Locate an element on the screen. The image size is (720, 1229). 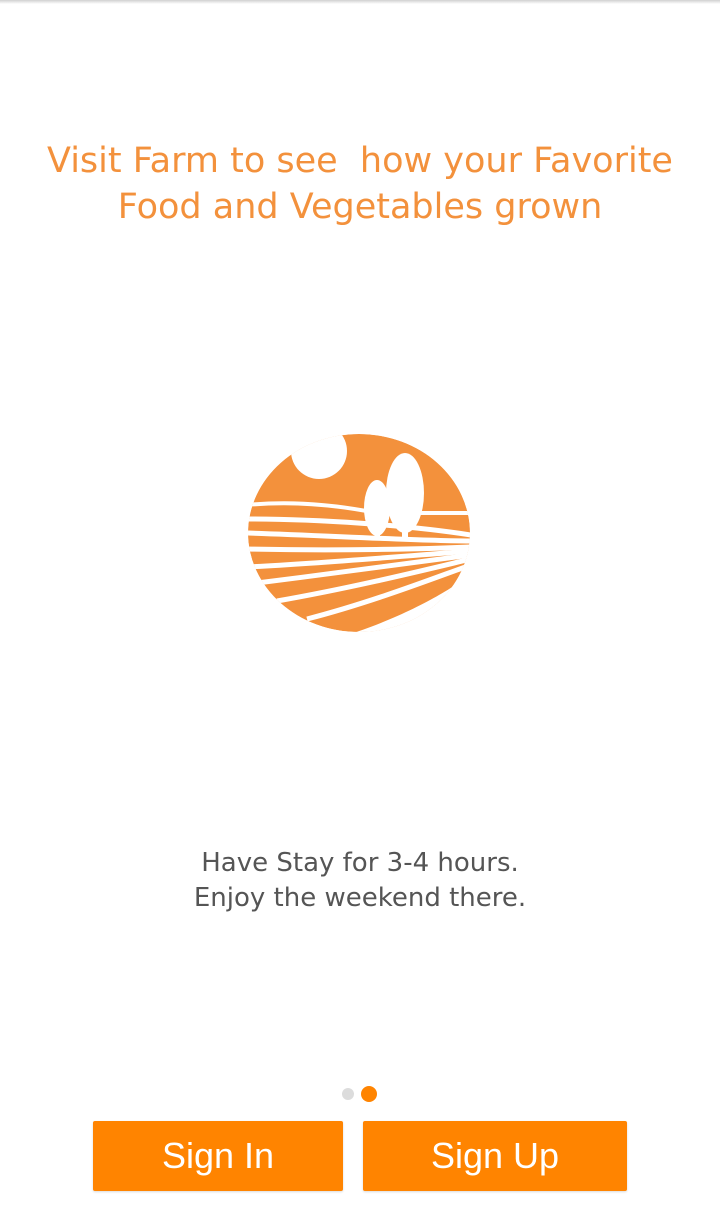
sign-in-button: Sign In is located at coordinates (218, 1156).